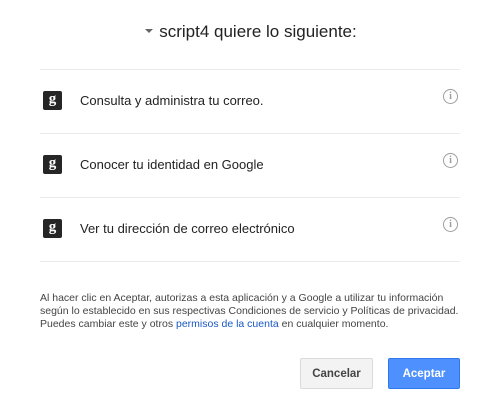  What do you see at coordinates (172, 164) in the screenshot?
I see `scope-label: Conocer tu identidad en Google` at bounding box center [172, 164].